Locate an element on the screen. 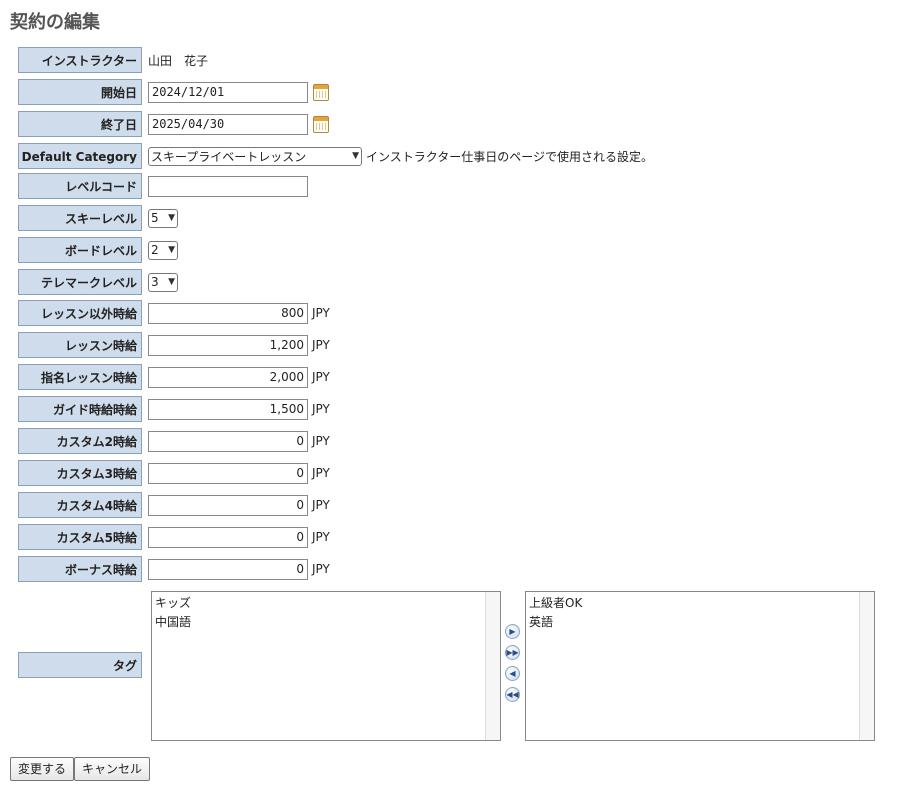 This screenshot has width=903, height=786. instructor-label: インストラクター is located at coordinates (80, 60).